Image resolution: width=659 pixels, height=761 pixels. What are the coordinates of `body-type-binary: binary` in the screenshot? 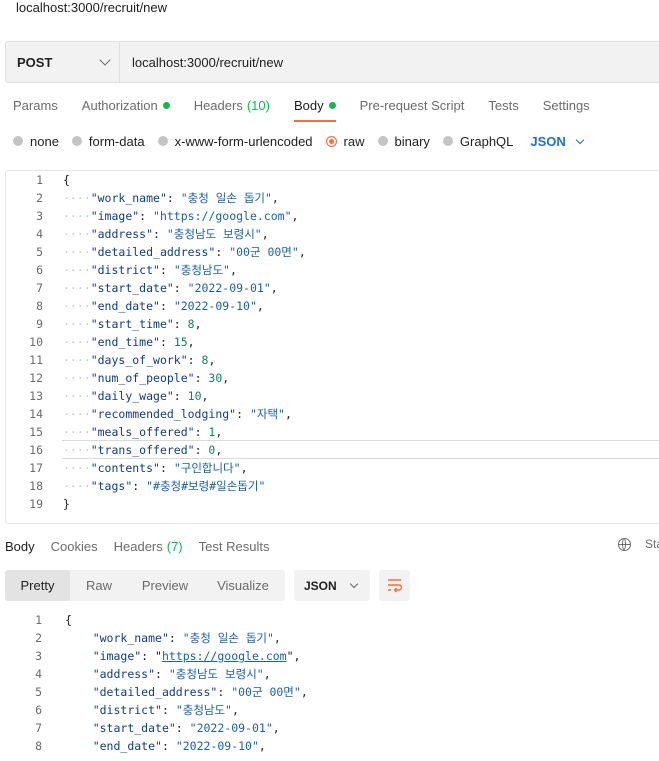 It's located at (403, 141).